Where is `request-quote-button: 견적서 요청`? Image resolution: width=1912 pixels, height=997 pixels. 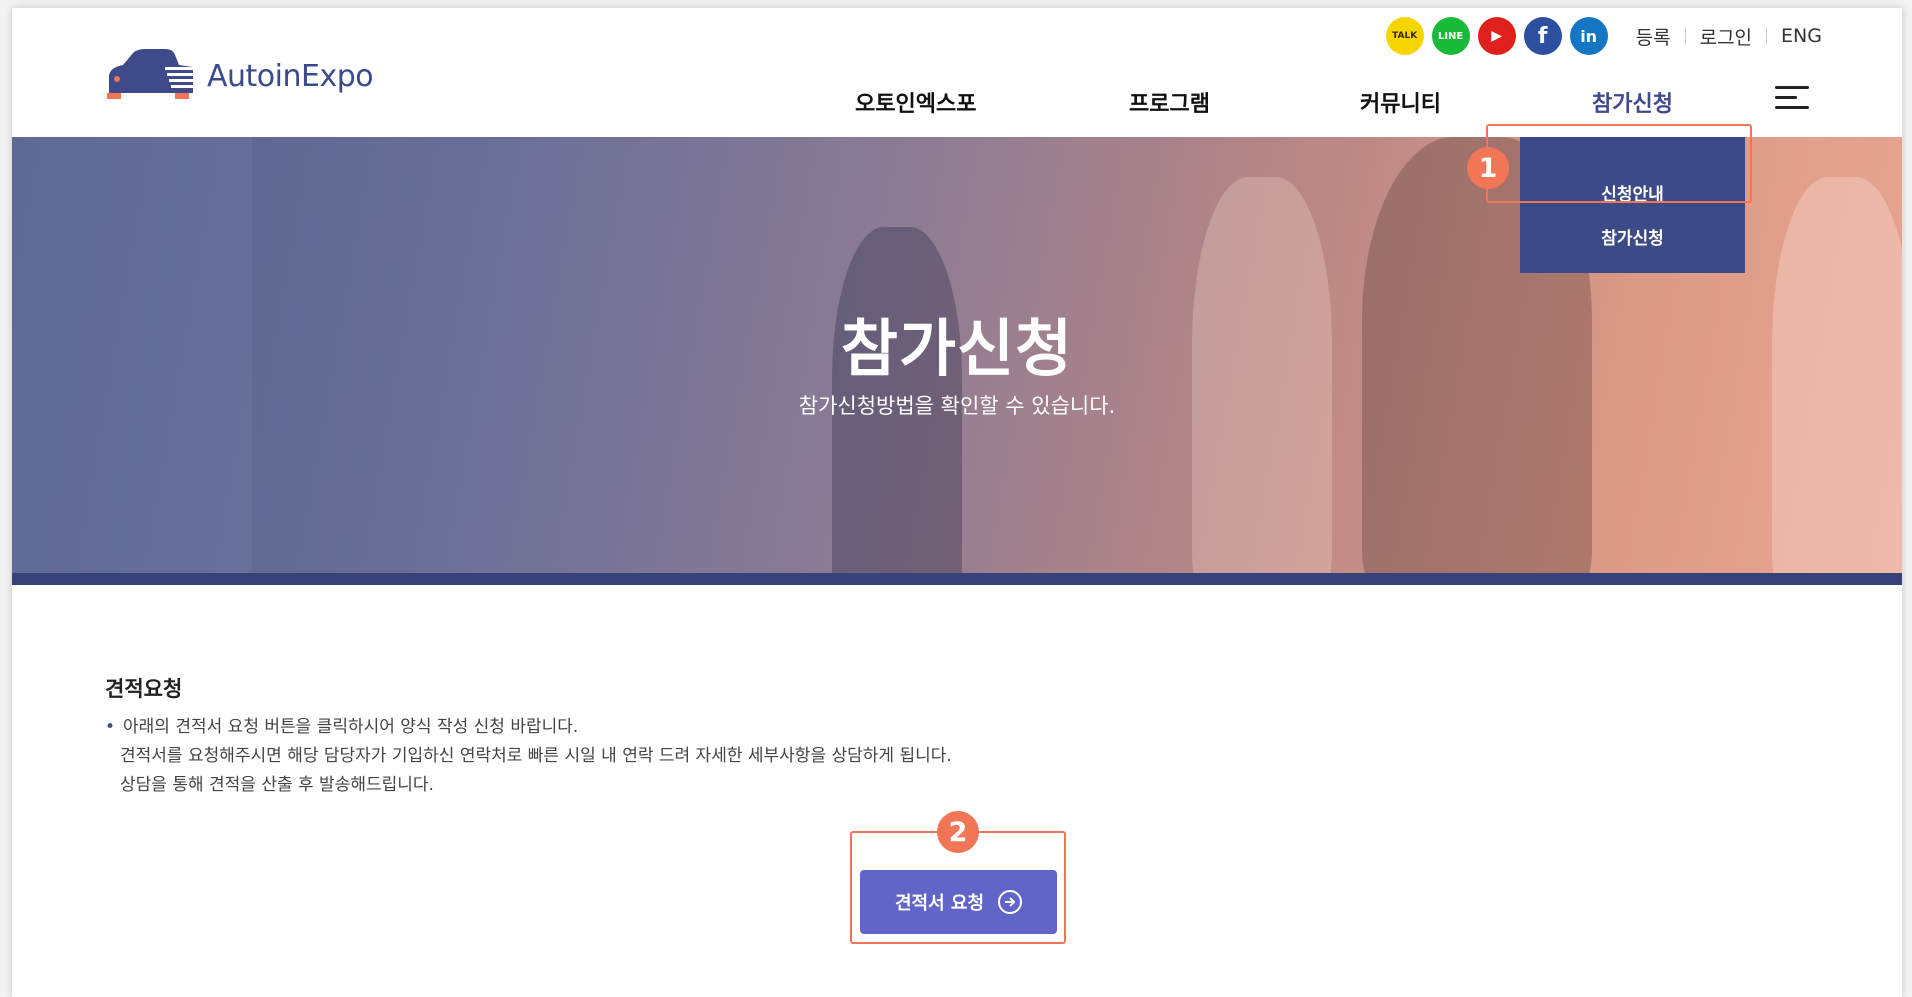
request-quote-button: 견적서 요청 is located at coordinates (958, 902).